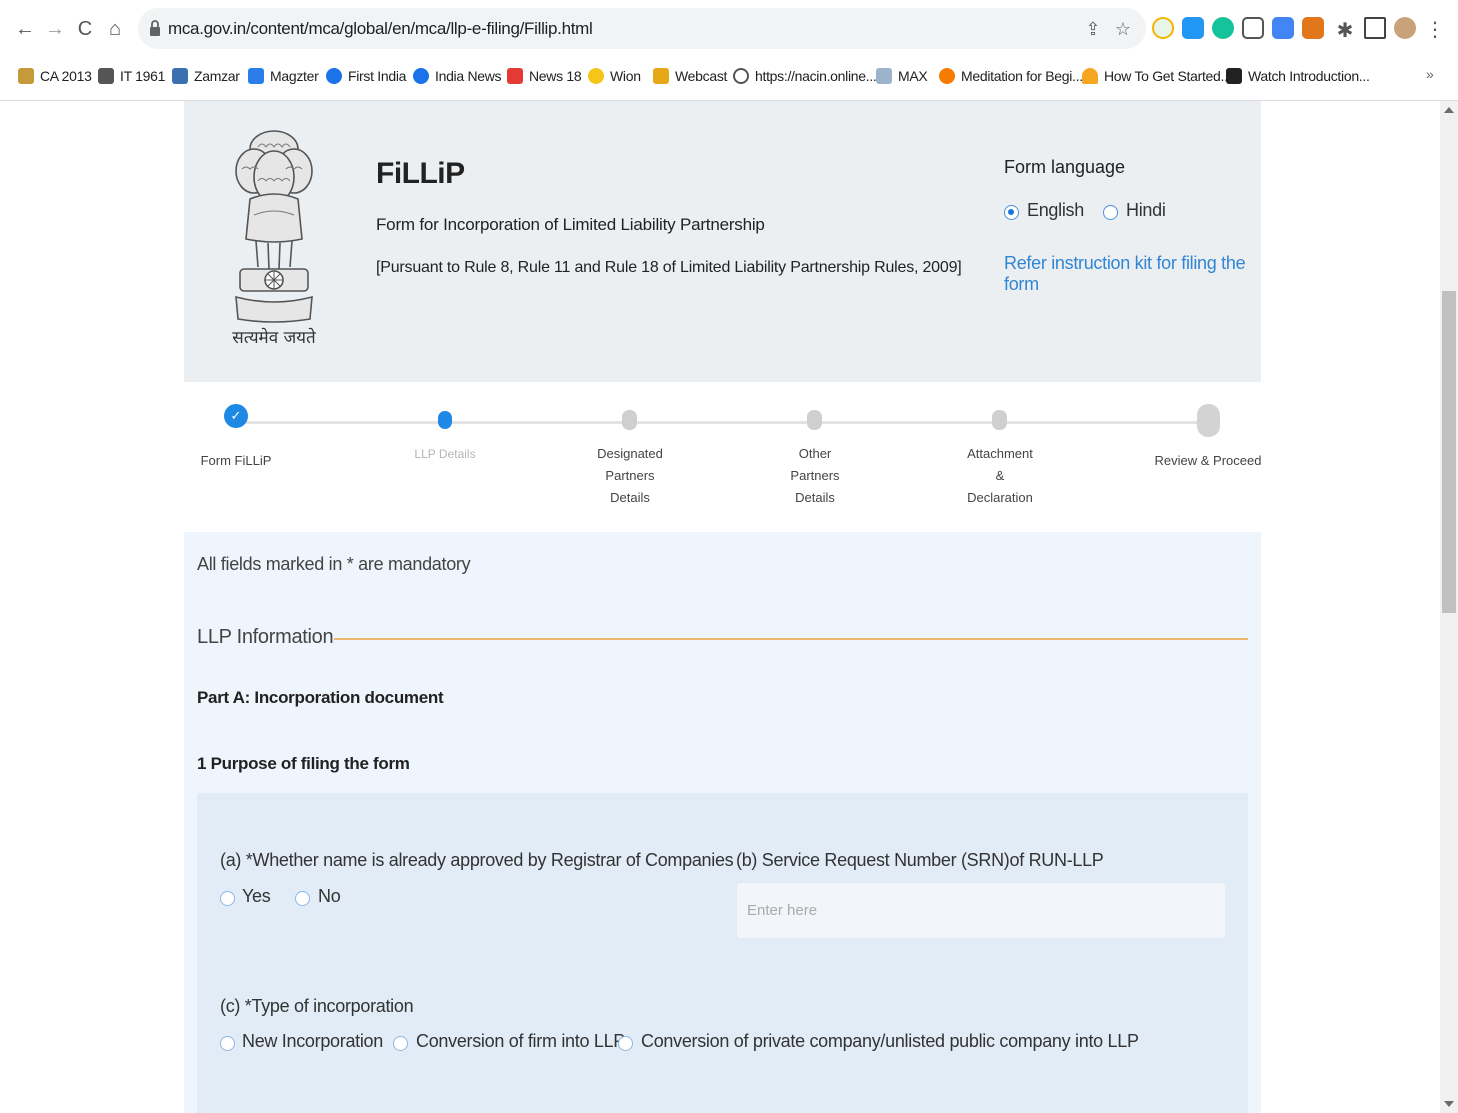 This screenshot has height=1113, width=1458. What do you see at coordinates (722, 422) in the screenshot?
I see `stepper-track` at bounding box center [722, 422].